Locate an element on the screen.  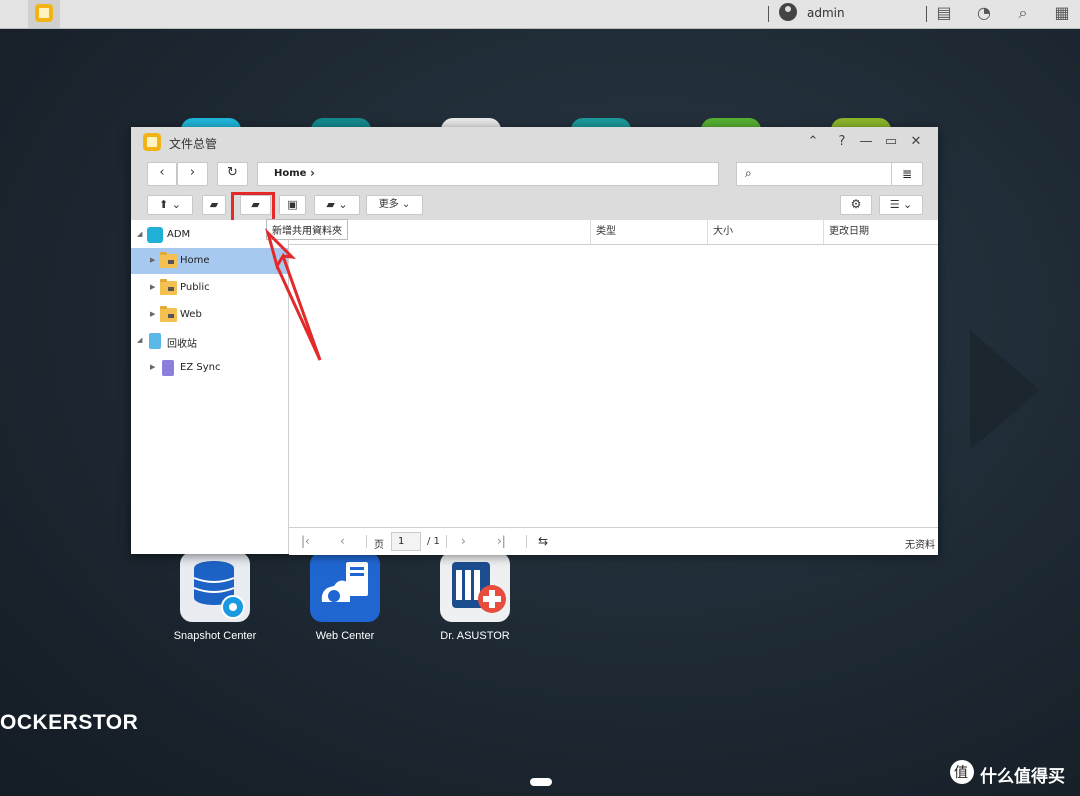
column-type: 类型 is located at coordinates (648, 232).